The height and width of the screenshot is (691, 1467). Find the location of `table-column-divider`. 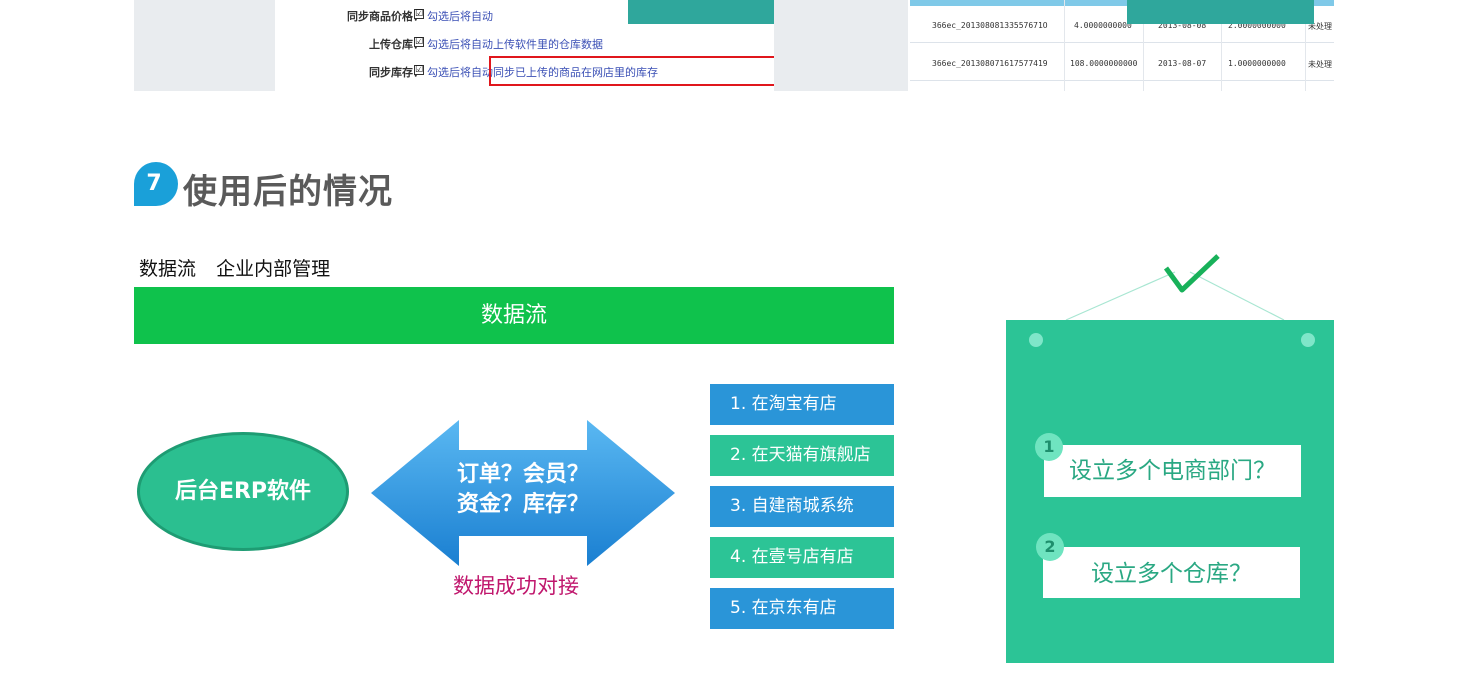

table-column-divider is located at coordinates (1064, 45).